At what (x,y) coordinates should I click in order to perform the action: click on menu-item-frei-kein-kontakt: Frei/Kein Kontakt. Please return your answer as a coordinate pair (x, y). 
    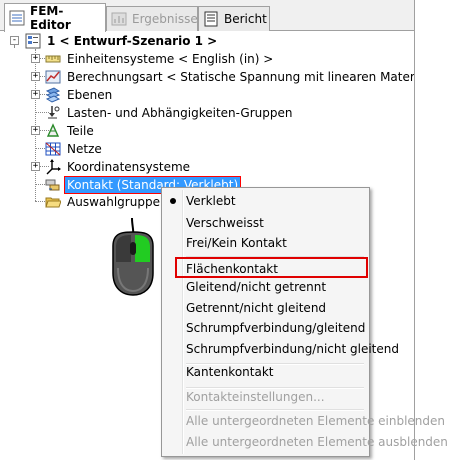
    Looking at the image, I should click on (265, 243).